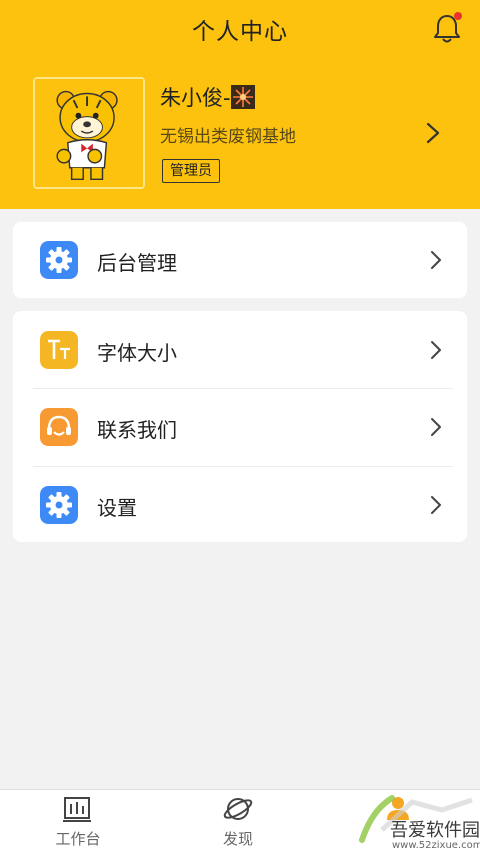 This screenshot has width=480, height=853. Describe the element at coordinates (77, 809) in the screenshot. I see `workbench-icon` at that location.